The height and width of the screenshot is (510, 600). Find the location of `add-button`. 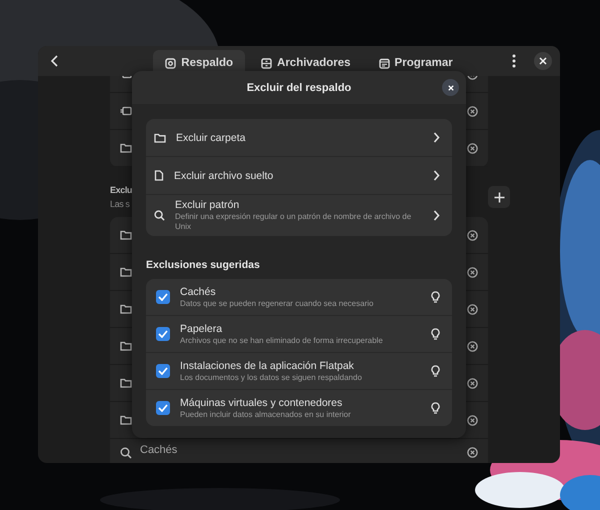

add-button is located at coordinates (499, 197).